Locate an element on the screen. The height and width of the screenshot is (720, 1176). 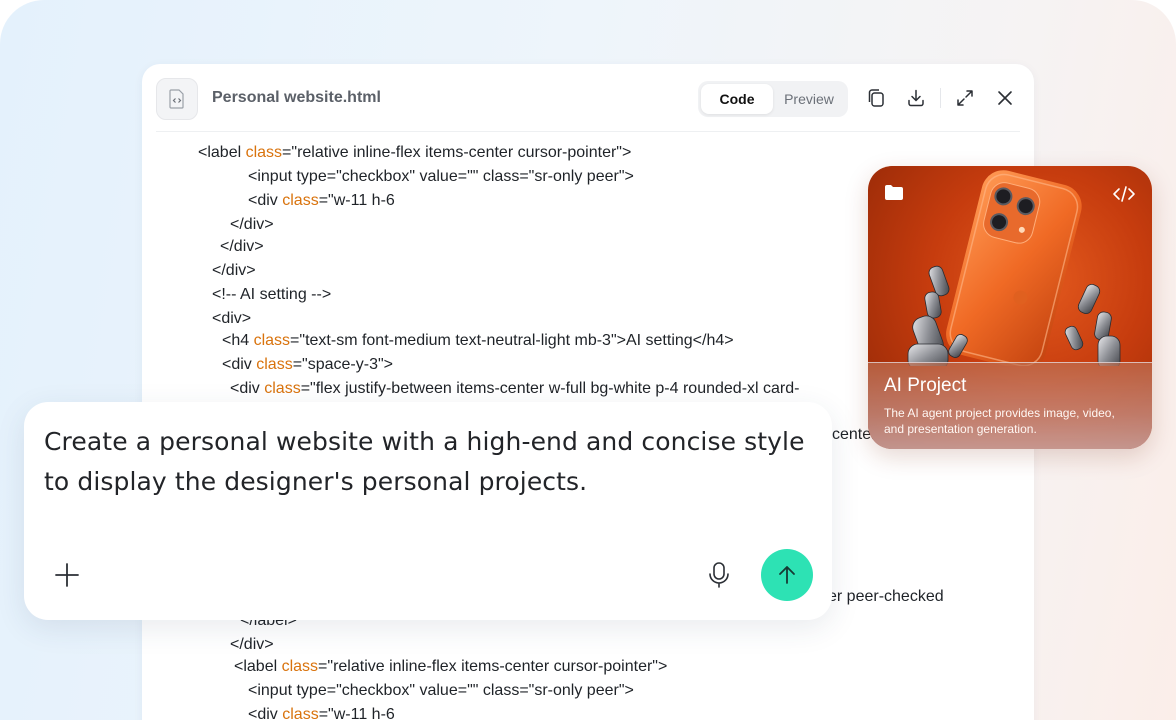
send-button is located at coordinates (787, 575).